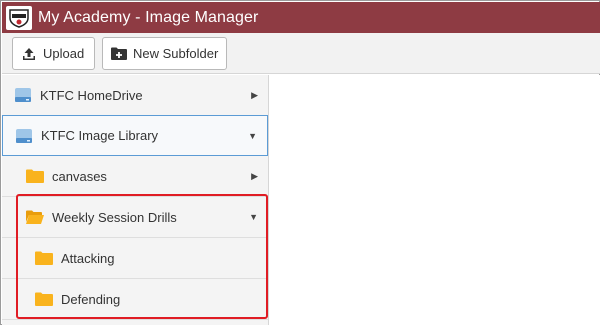 The image size is (600, 325). What do you see at coordinates (135, 299) in the screenshot?
I see `tree-item-defending: Defending` at bounding box center [135, 299].